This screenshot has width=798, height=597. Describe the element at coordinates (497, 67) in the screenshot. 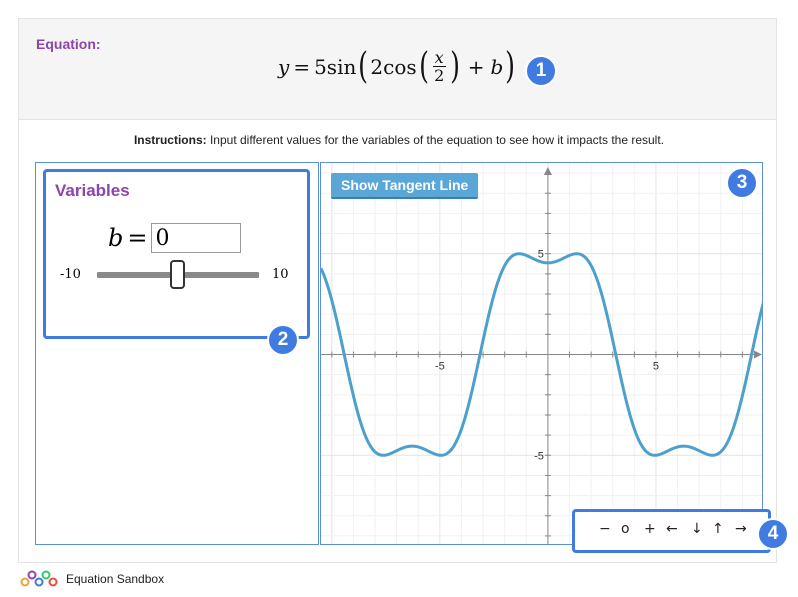

I see `formula-var: b` at that location.